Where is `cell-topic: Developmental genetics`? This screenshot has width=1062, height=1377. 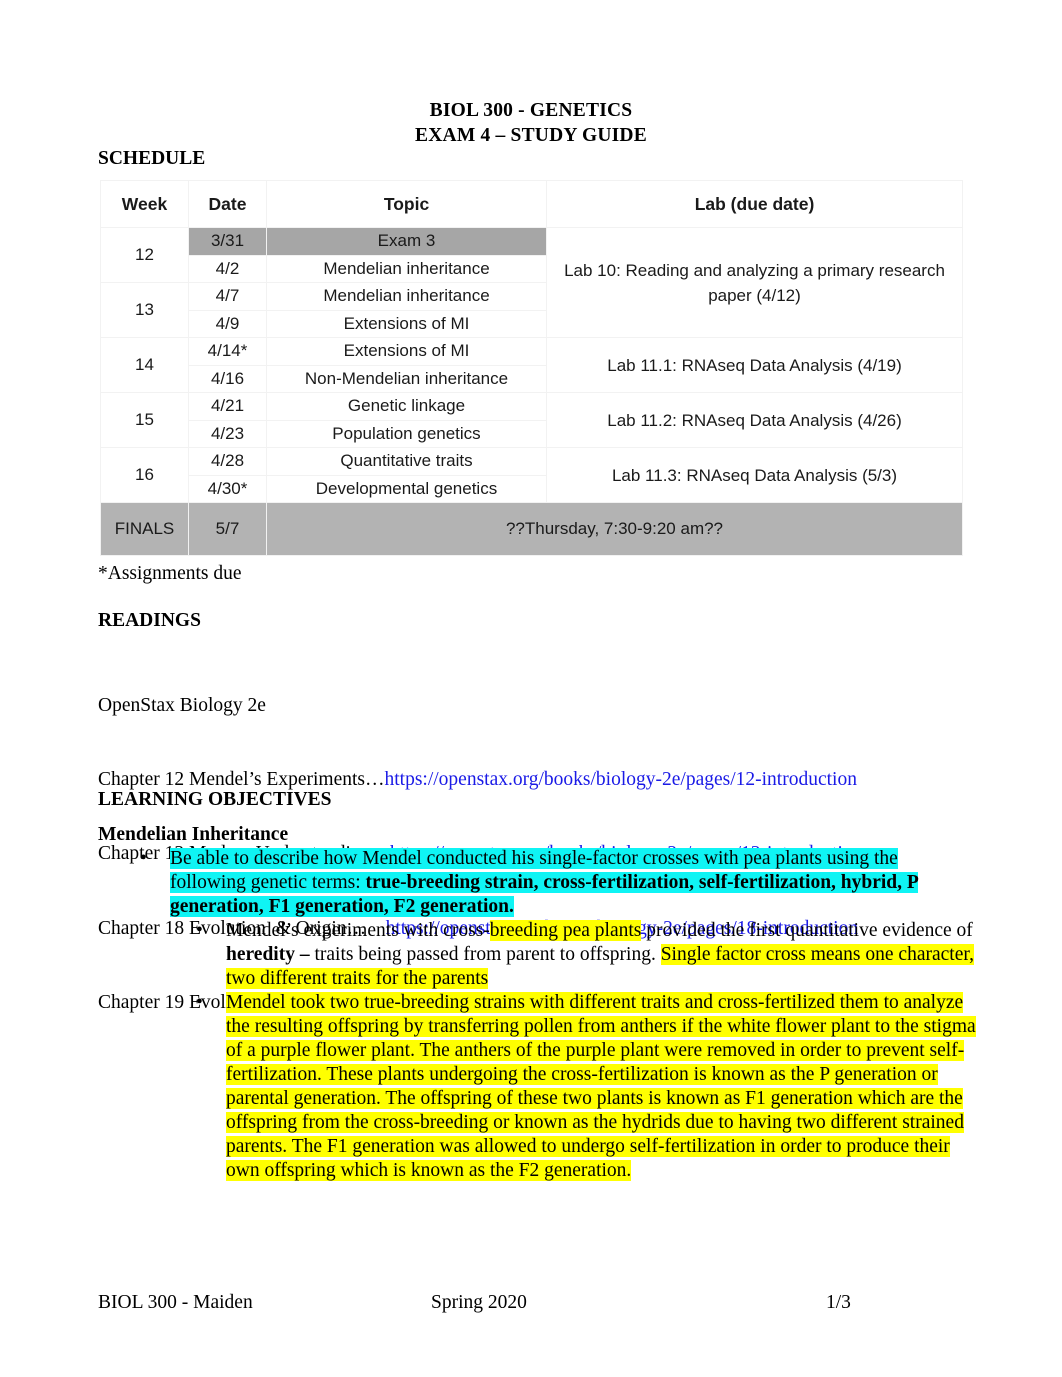 cell-topic: Developmental genetics is located at coordinates (406, 488).